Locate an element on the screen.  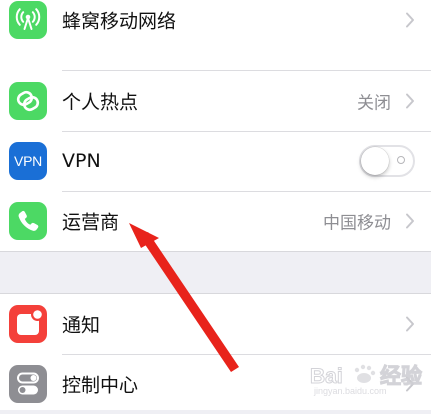
antenna-icon is located at coordinates (28, 20).